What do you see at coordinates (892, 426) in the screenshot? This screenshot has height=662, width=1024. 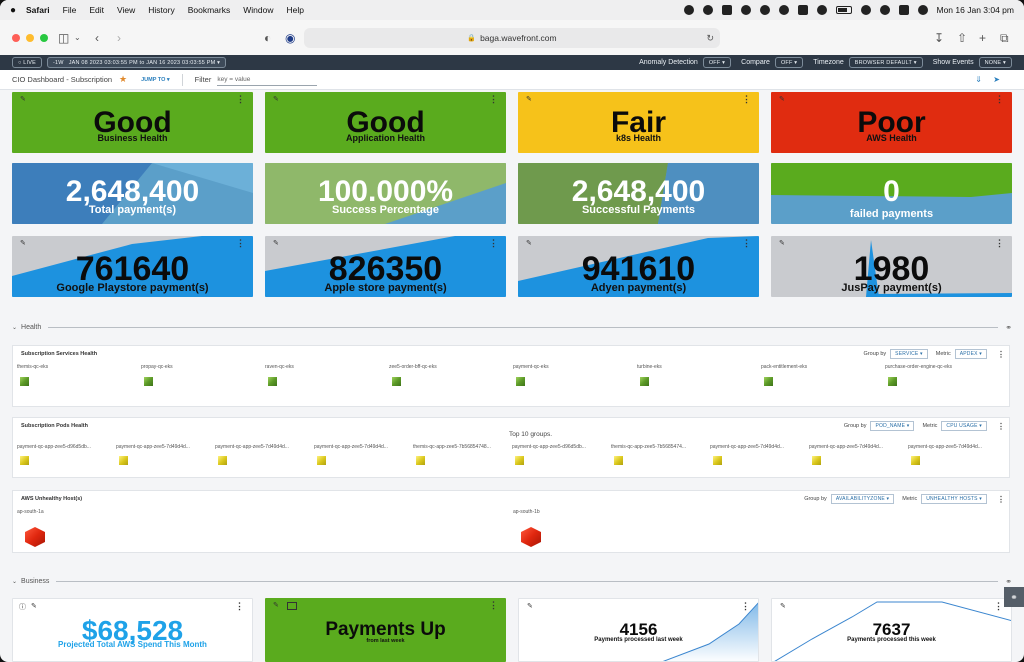 I see `group-by-dropdown: POD_NAME ▾` at bounding box center [892, 426].